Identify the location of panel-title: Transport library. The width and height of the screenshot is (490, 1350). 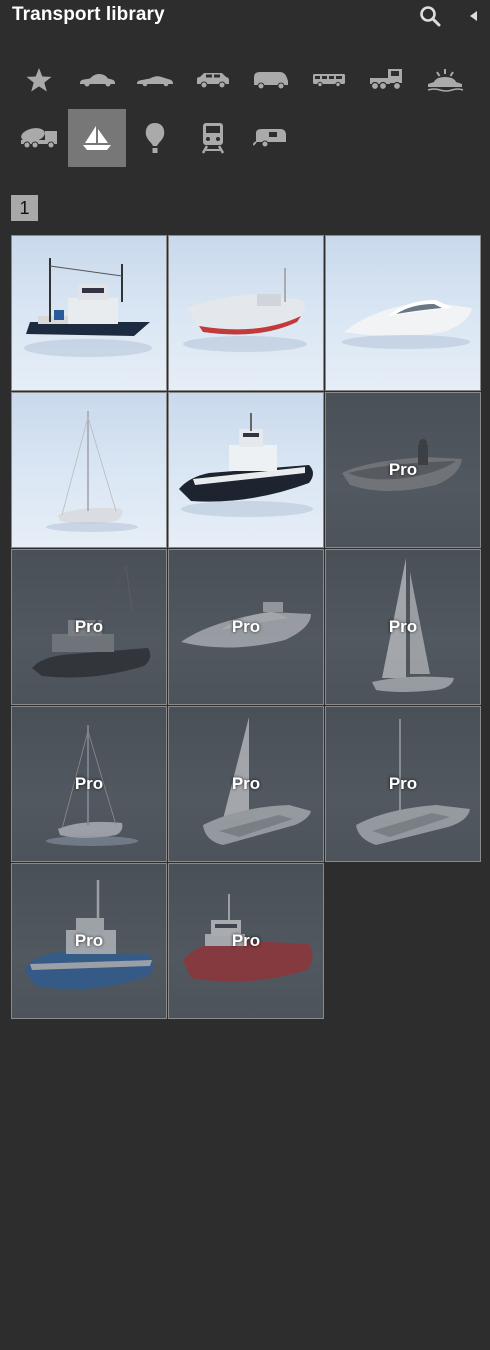
(88, 14).